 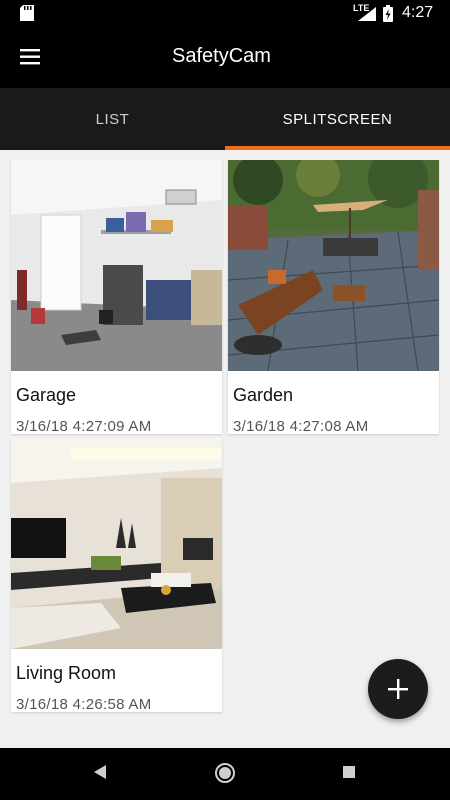 What do you see at coordinates (301, 426) in the screenshot?
I see `camera-timestamp: 3/16/18 4:27:08 AM` at bounding box center [301, 426].